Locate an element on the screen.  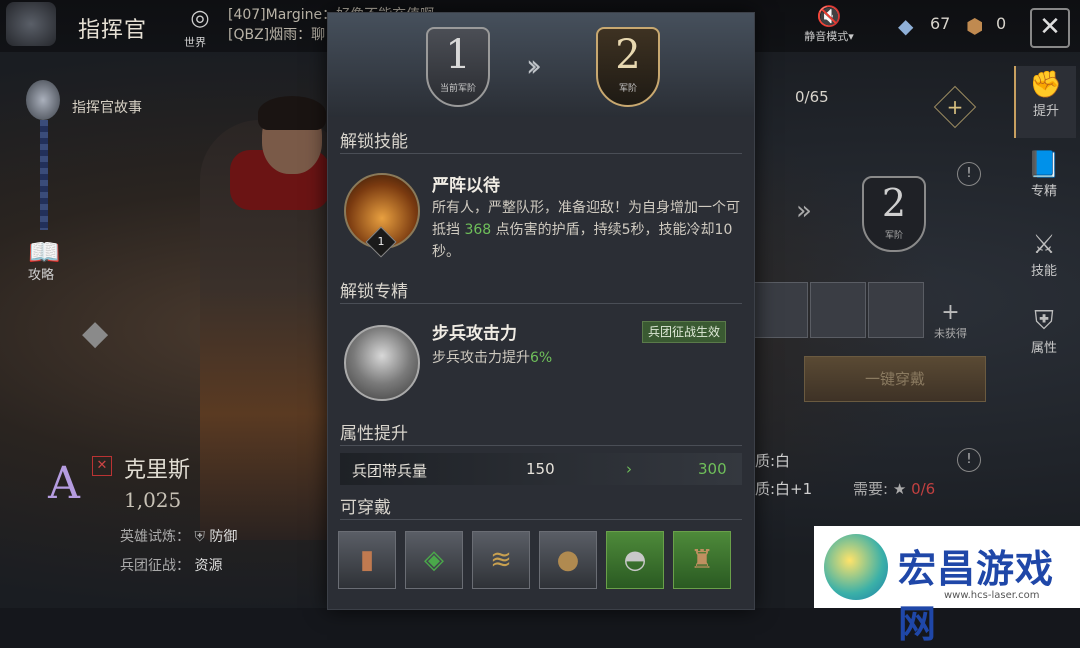
campaign-value: 资源 is located at coordinates (208, 566).